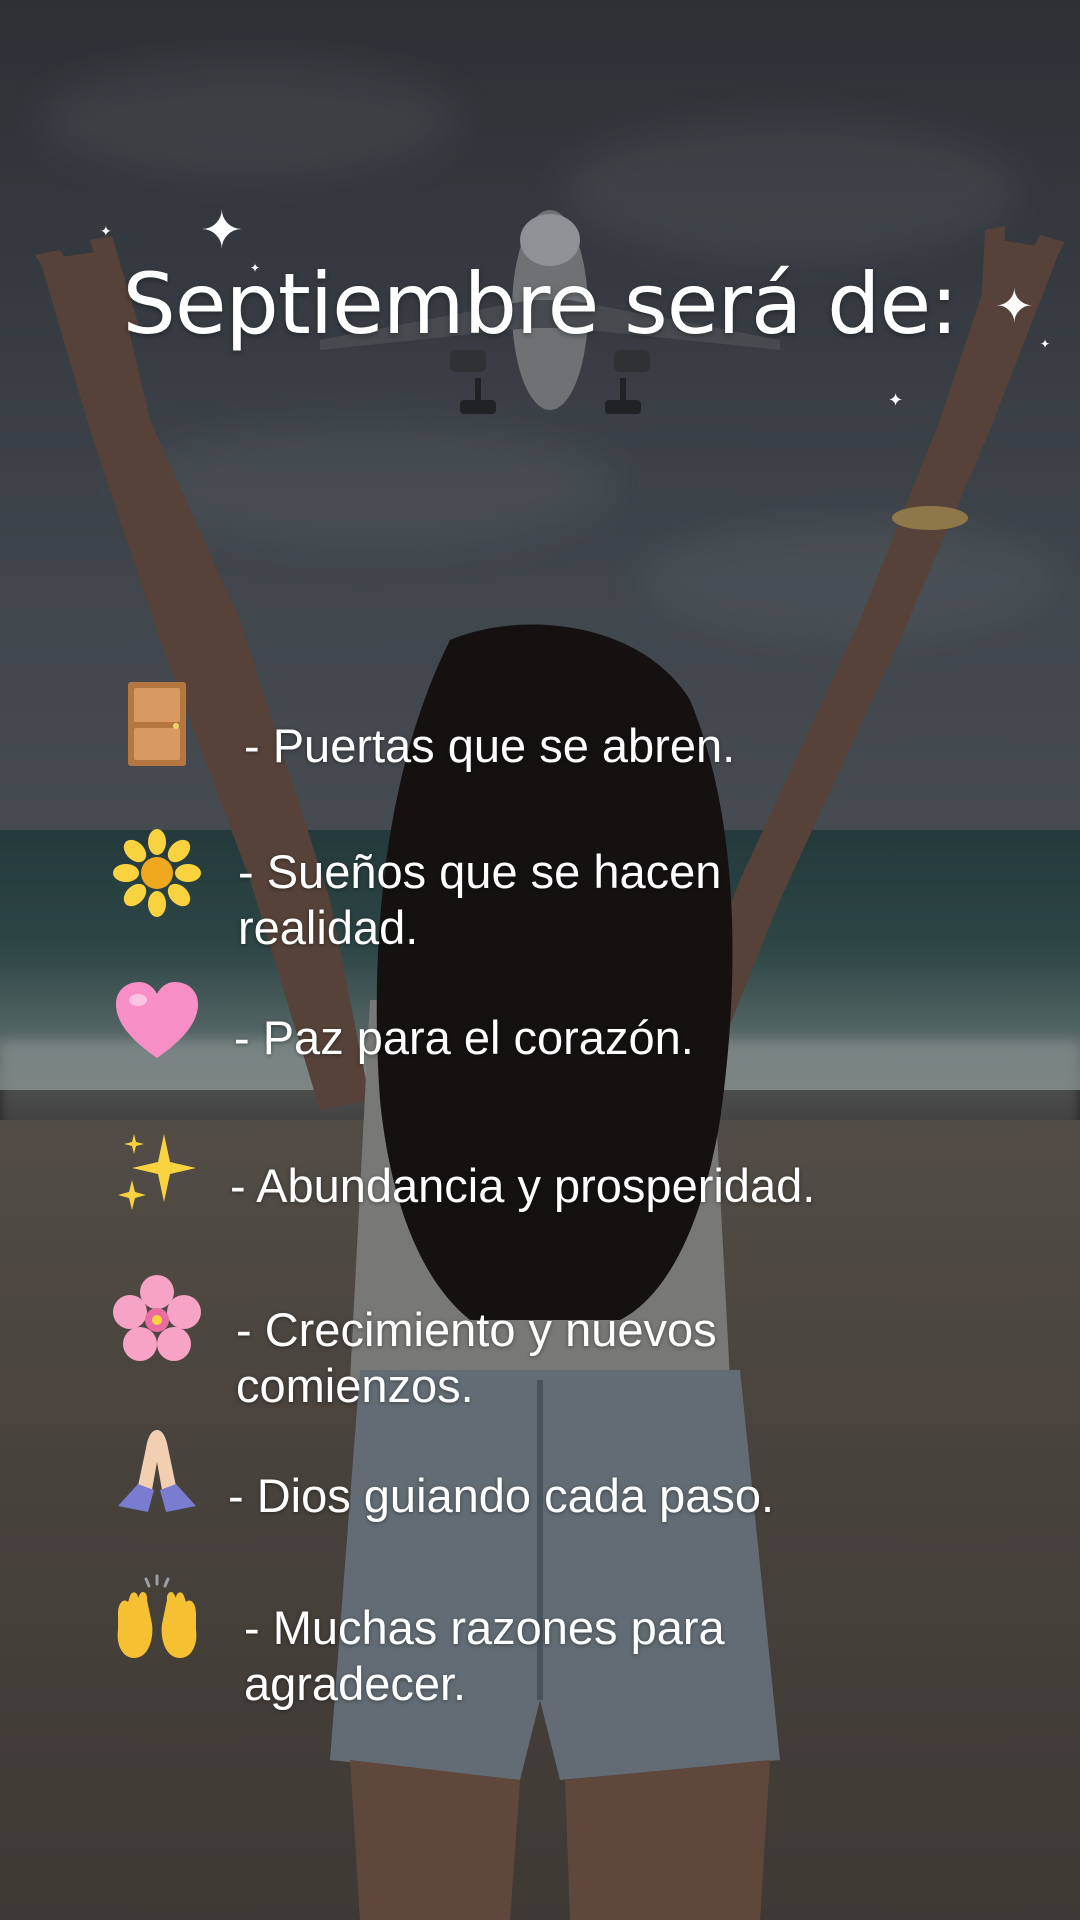 The width and height of the screenshot is (1080, 1920). I want to click on list-item-text: - Crecimiento y nuevos comienzos., so click(476, 1357).